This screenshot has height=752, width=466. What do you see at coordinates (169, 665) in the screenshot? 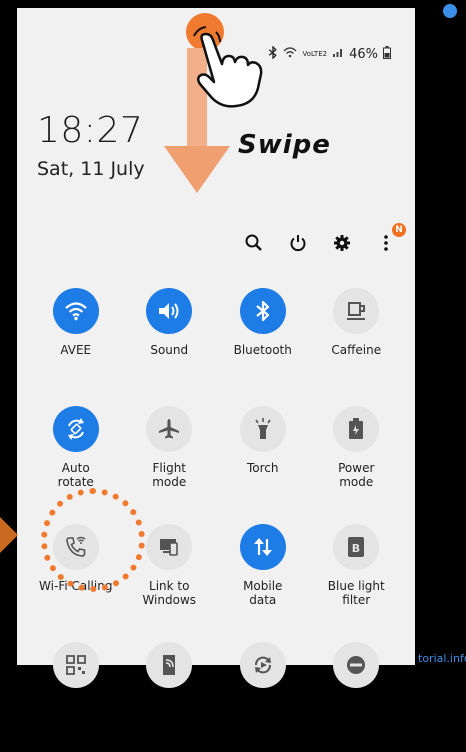
I see `smart-view-icon` at bounding box center [169, 665].